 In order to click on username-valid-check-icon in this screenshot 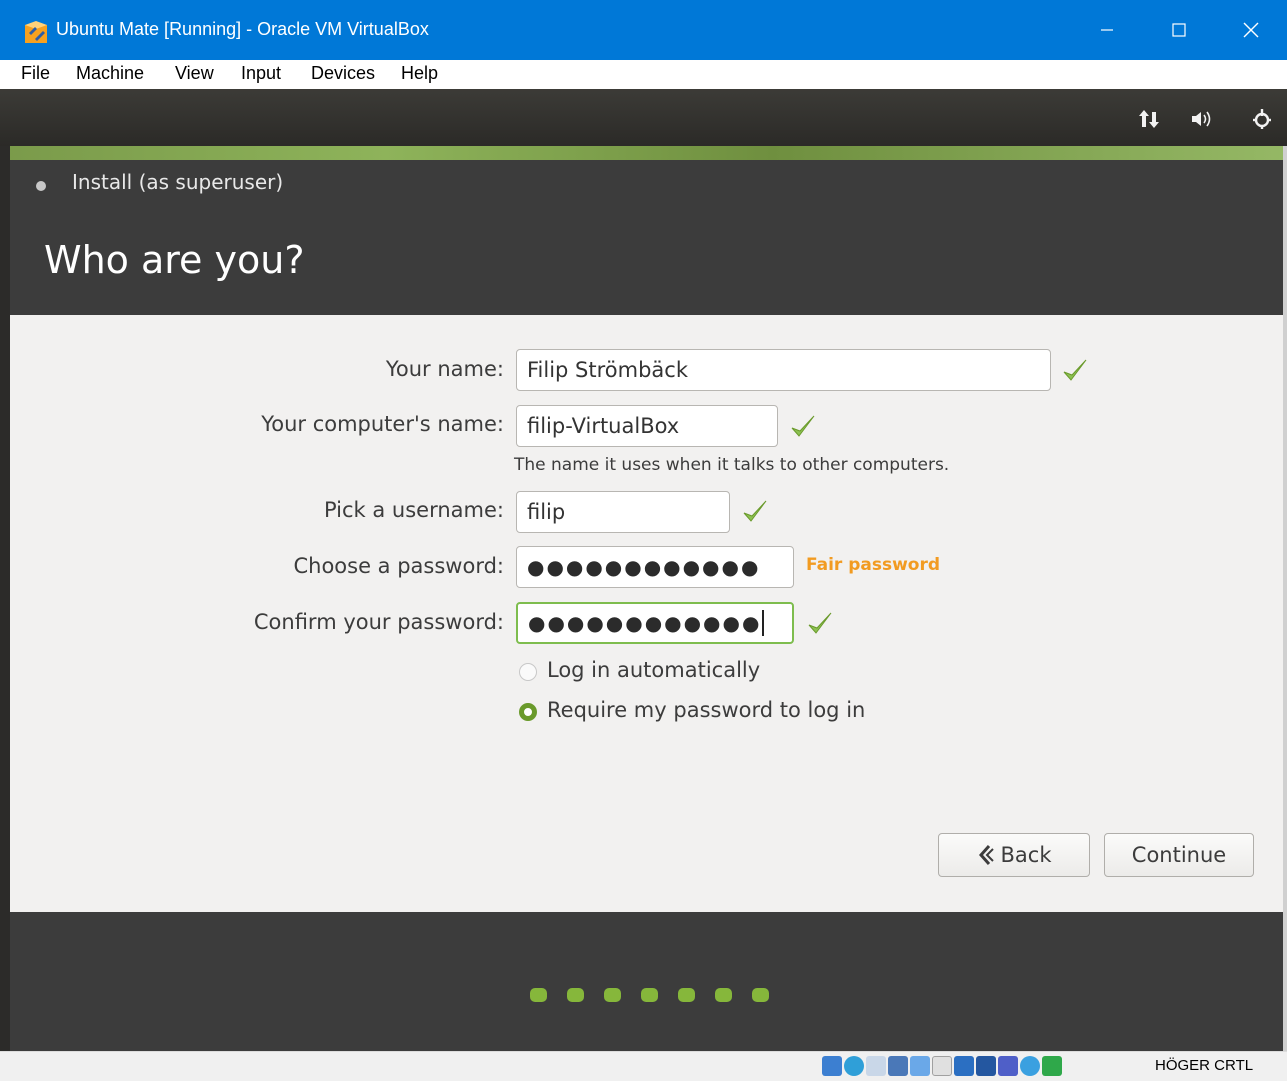, I will do `click(755, 511)`.